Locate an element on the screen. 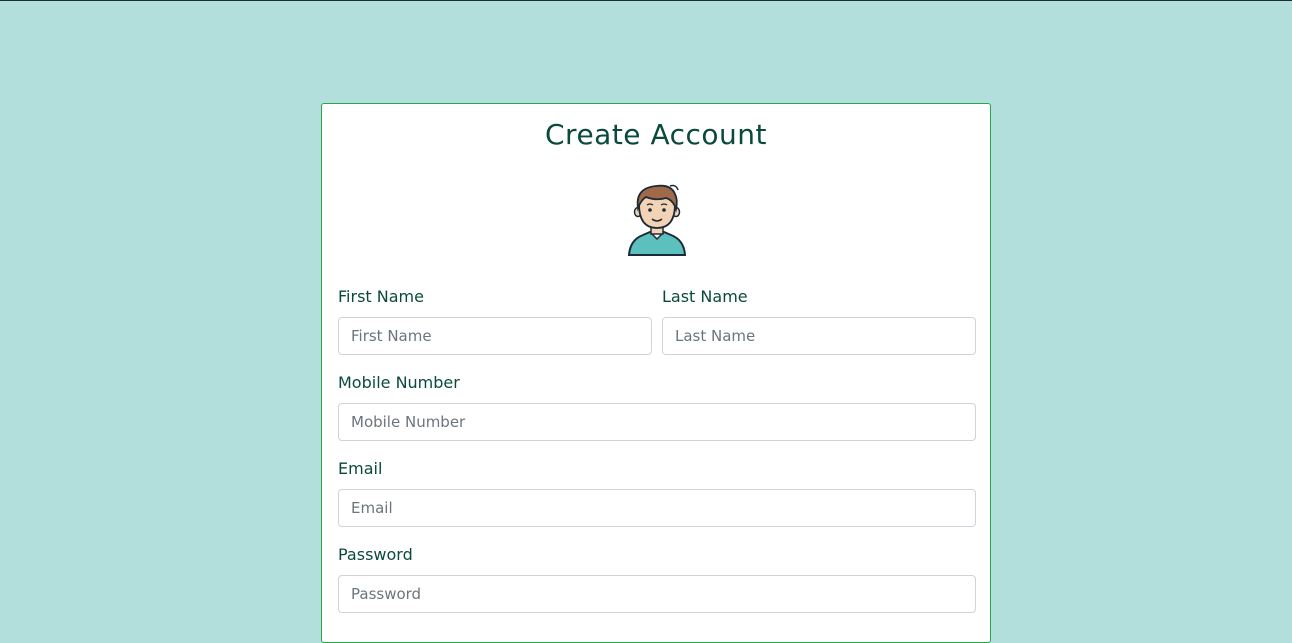 This screenshot has width=1292, height=643. last-name-input is located at coordinates (819, 336).